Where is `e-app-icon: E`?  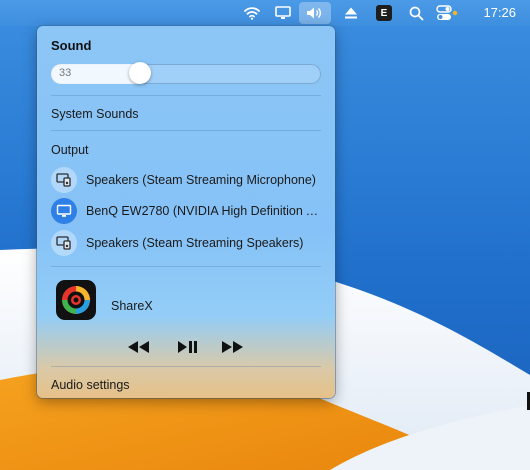
e-app-icon: E is located at coordinates (384, 13).